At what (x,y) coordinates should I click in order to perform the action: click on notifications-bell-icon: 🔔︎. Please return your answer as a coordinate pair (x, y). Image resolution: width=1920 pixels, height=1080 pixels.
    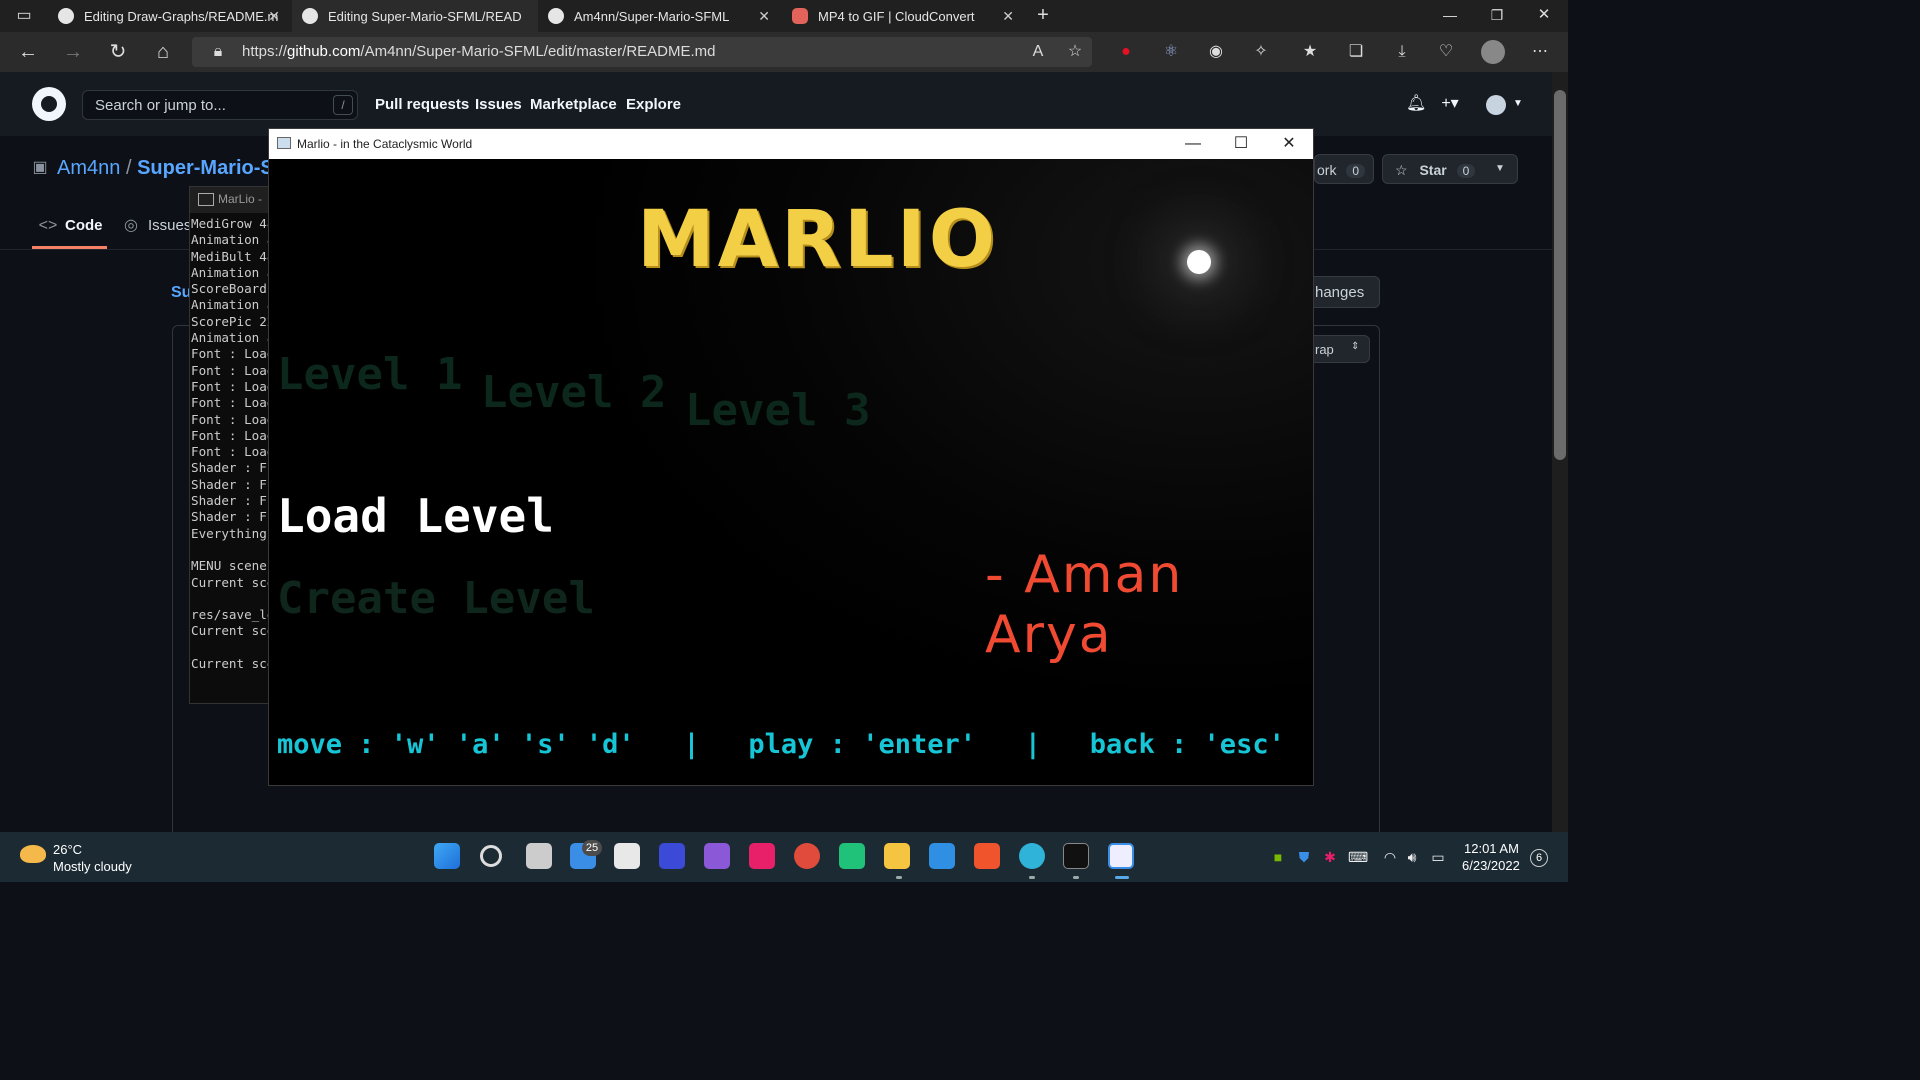
    Looking at the image, I should click on (1416, 104).